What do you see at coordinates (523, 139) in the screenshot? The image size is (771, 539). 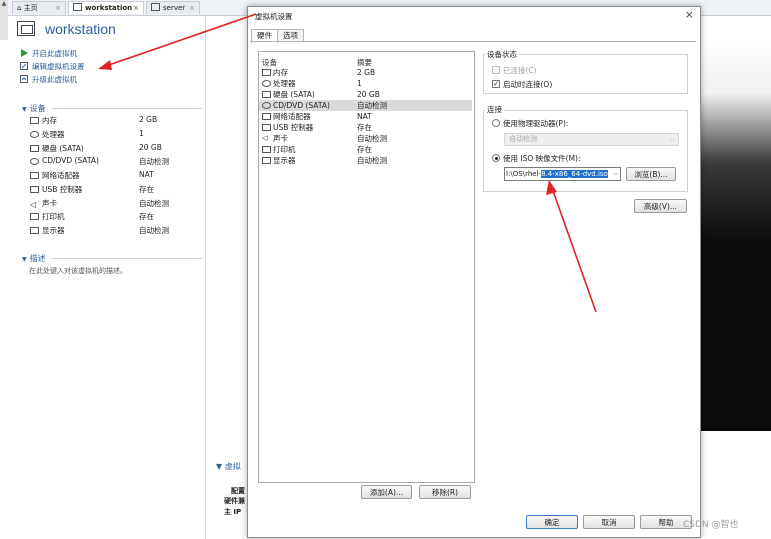 I see `physical-drive-value: 自动检测` at bounding box center [523, 139].